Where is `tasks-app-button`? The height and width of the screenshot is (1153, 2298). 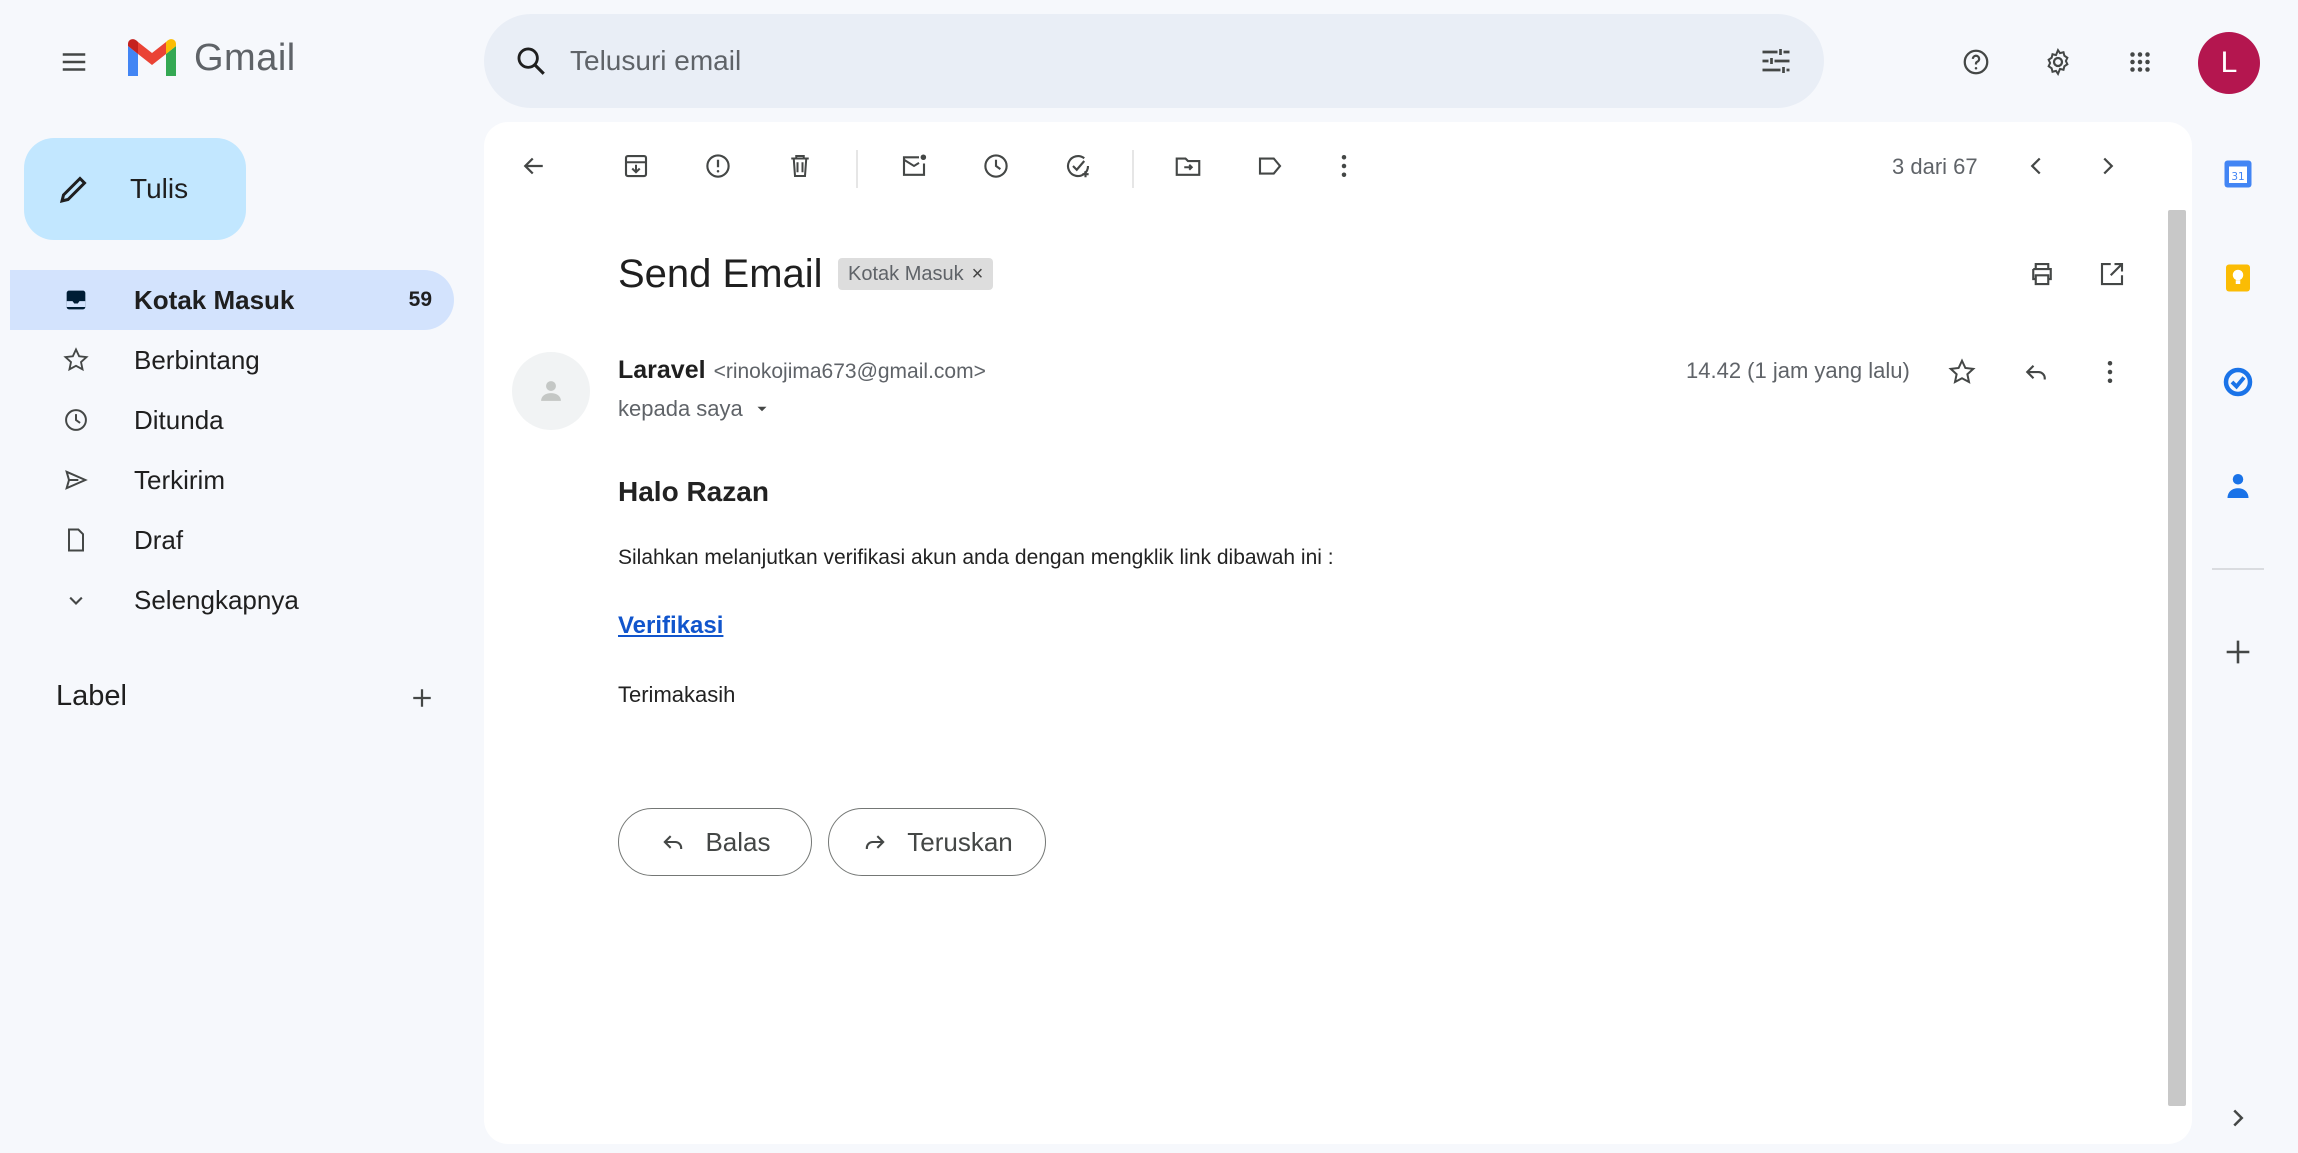
tasks-app-button is located at coordinates (2238, 382).